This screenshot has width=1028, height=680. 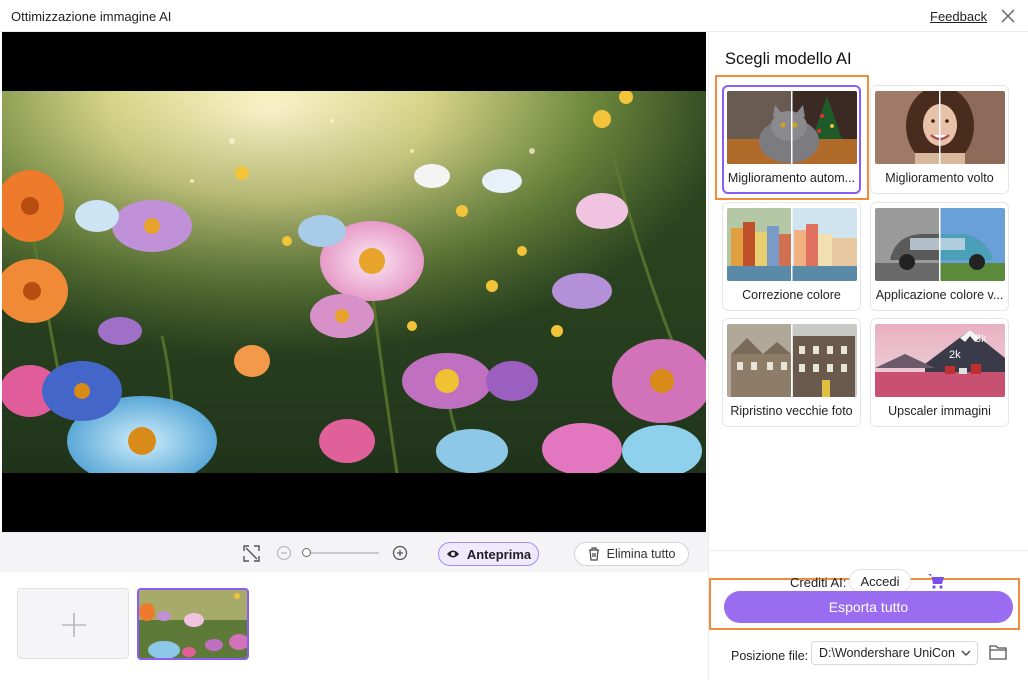 What do you see at coordinates (887, 653) in the screenshot?
I see `file-path-value: D:\Wondershare UniCon` at bounding box center [887, 653].